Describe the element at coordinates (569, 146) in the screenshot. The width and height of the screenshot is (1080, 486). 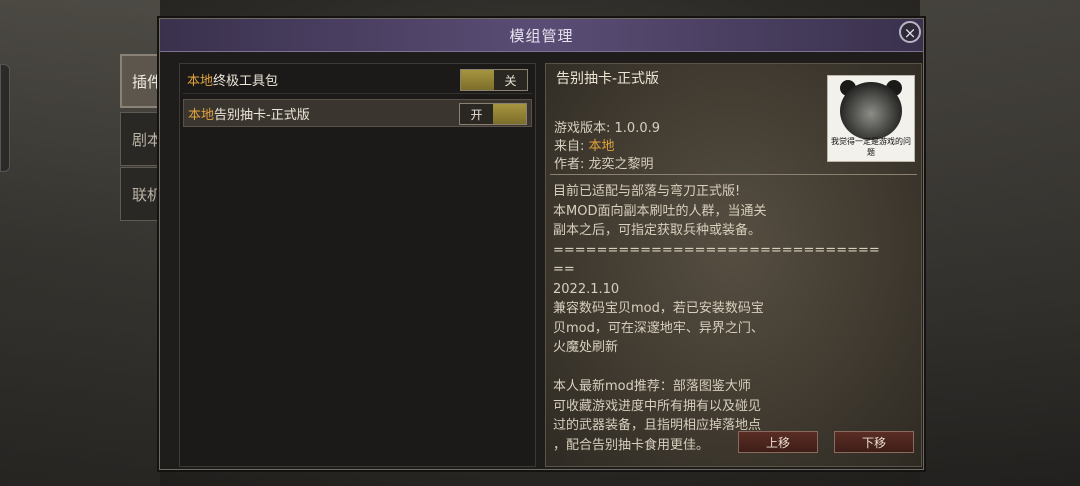
I see `source-label: 来自:` at that location.